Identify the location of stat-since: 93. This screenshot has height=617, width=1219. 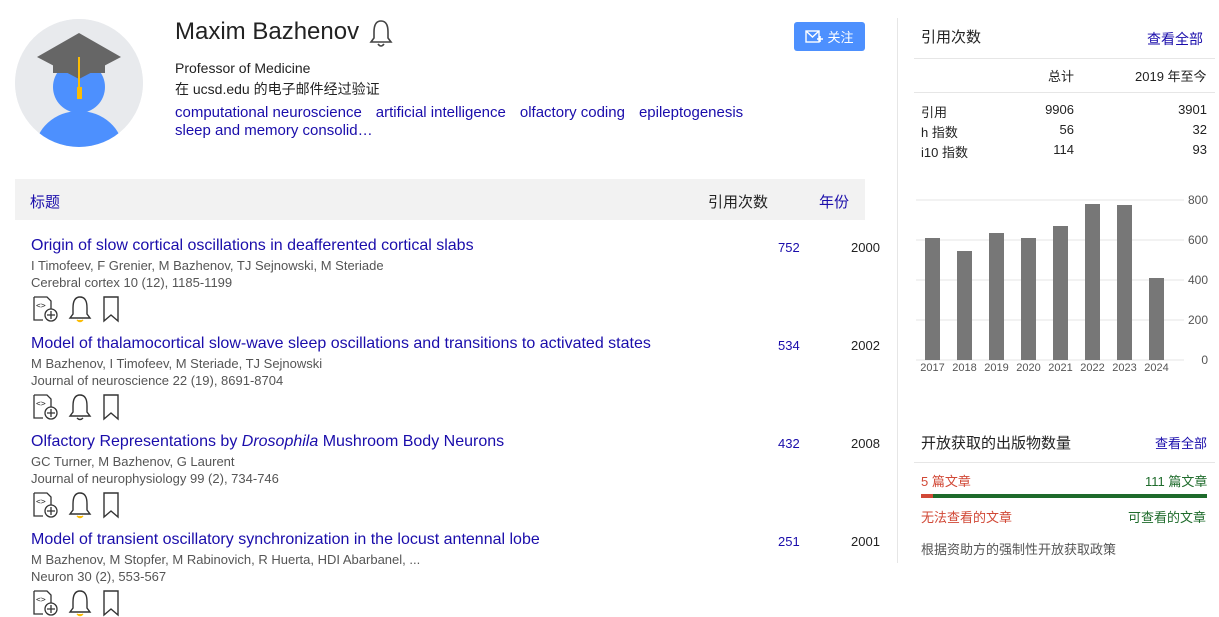
(1199, 149).